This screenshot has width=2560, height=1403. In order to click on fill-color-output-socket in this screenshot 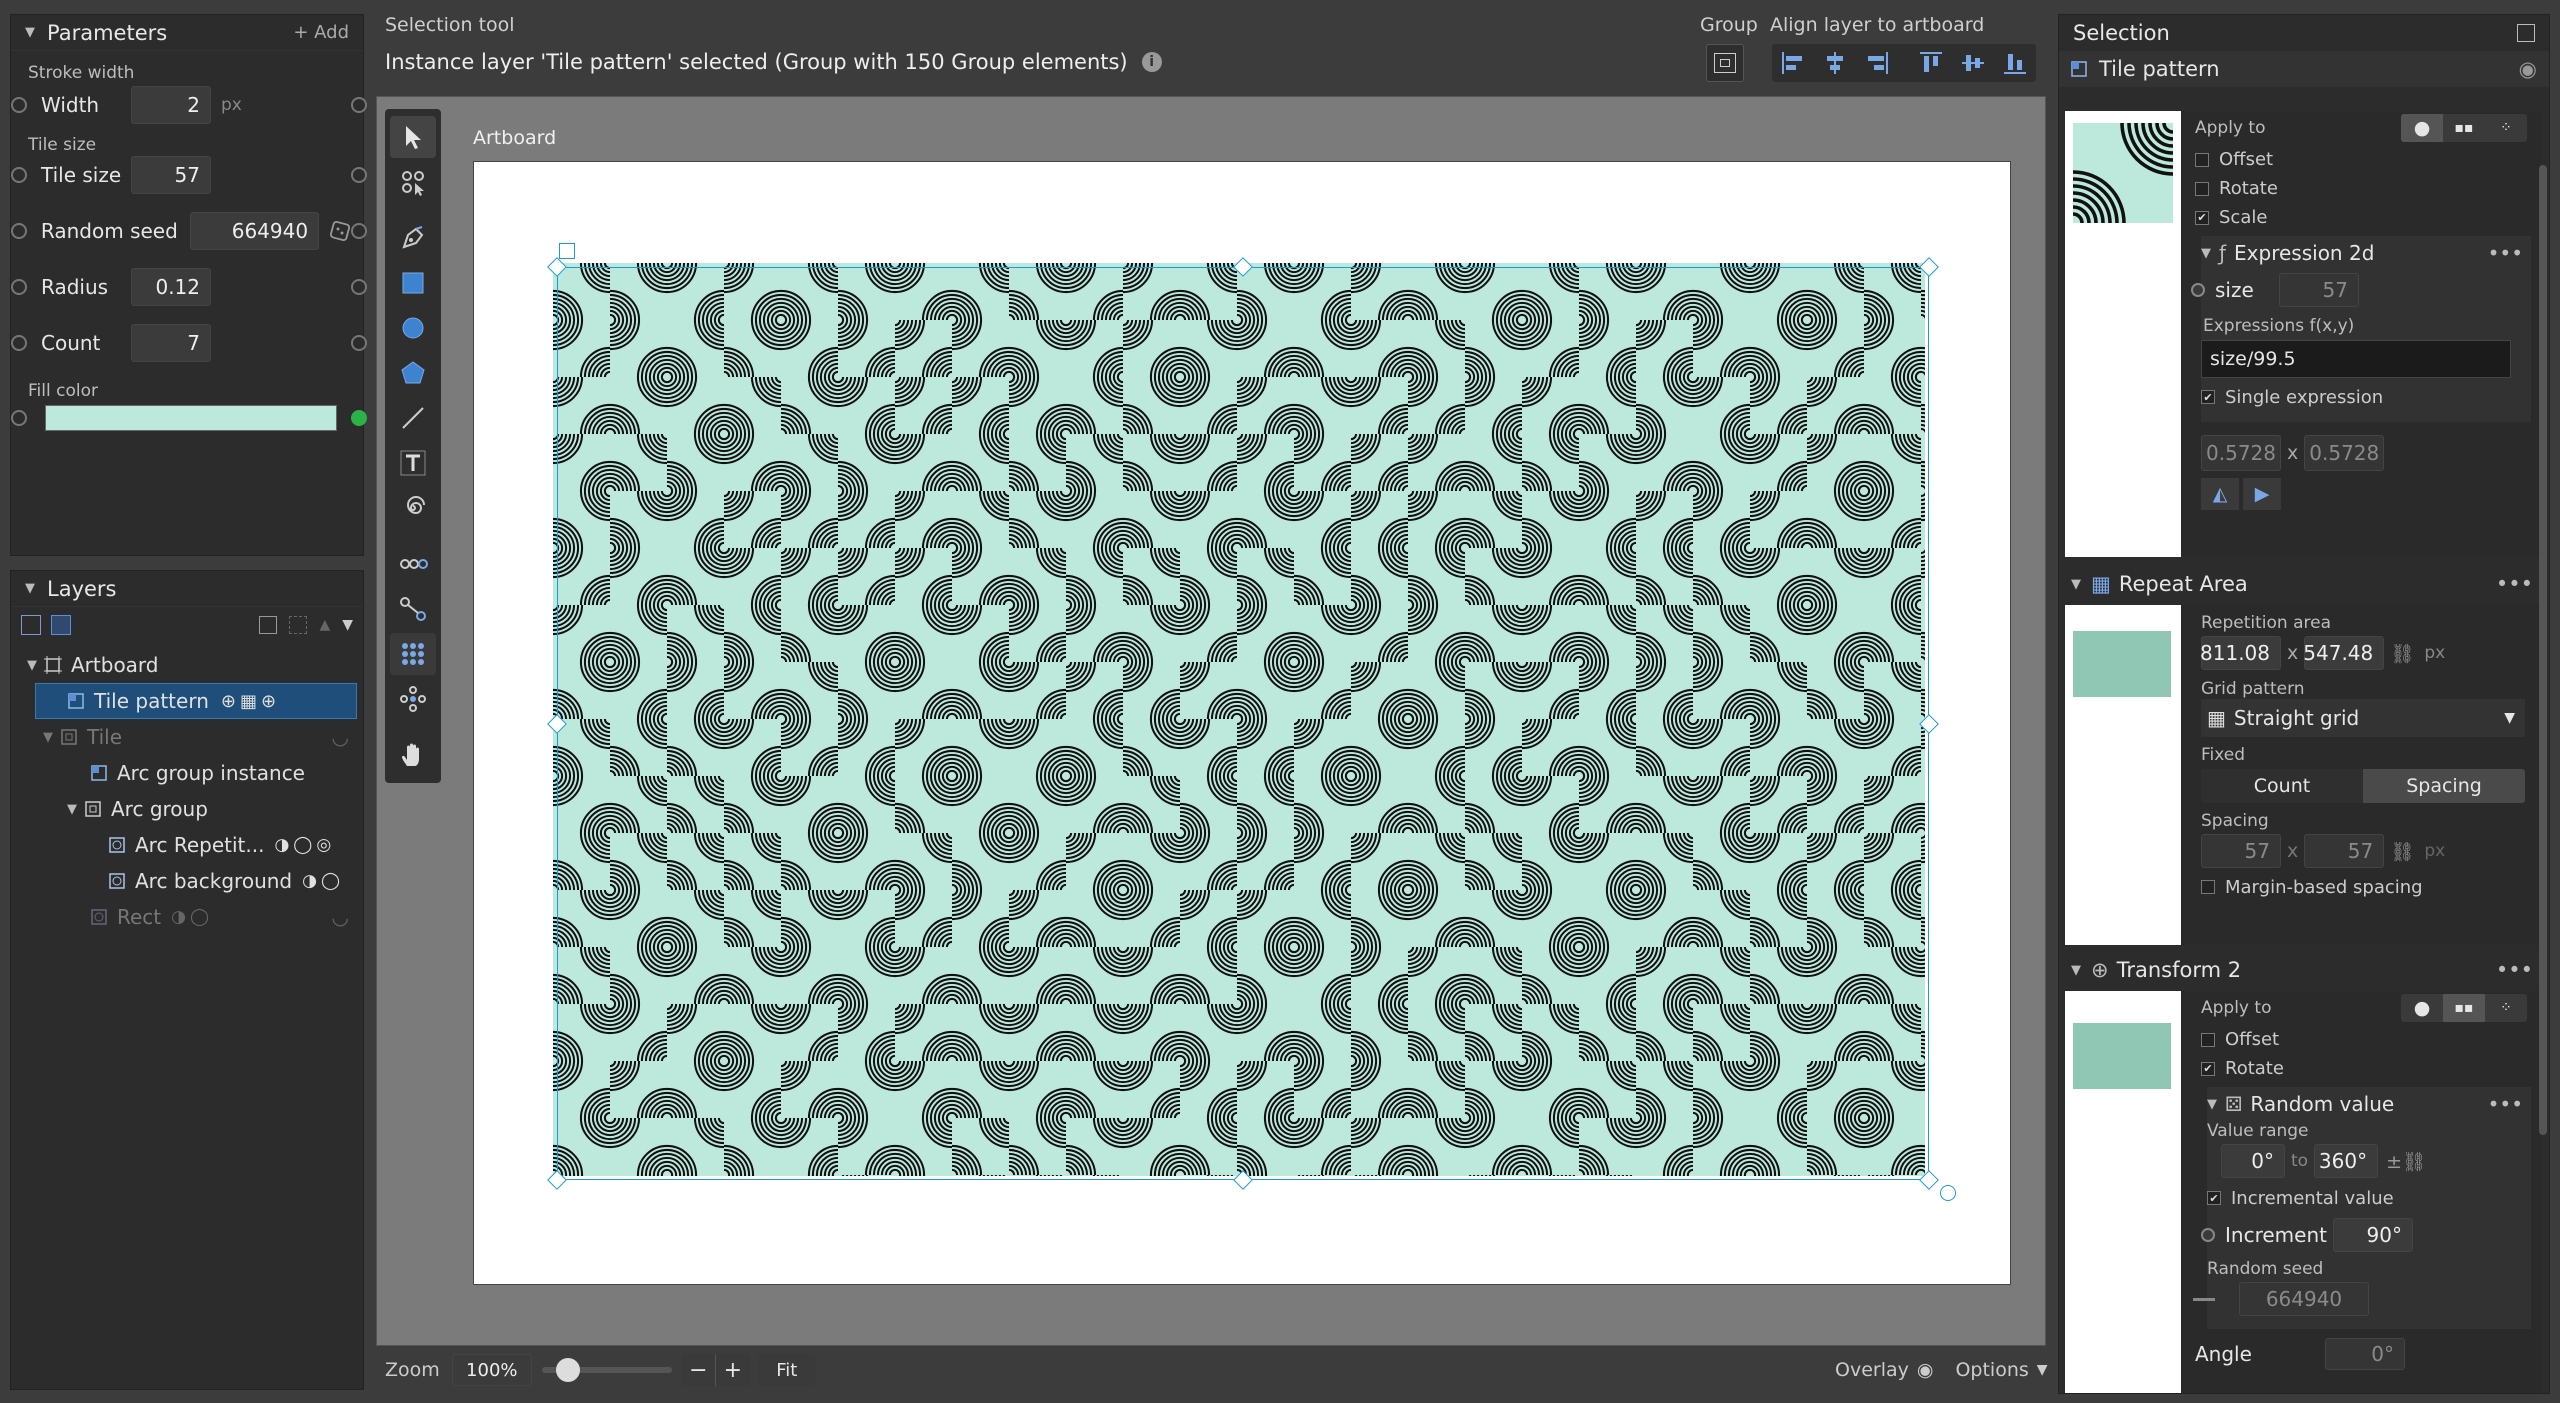, I will do `click(359, 418)`.